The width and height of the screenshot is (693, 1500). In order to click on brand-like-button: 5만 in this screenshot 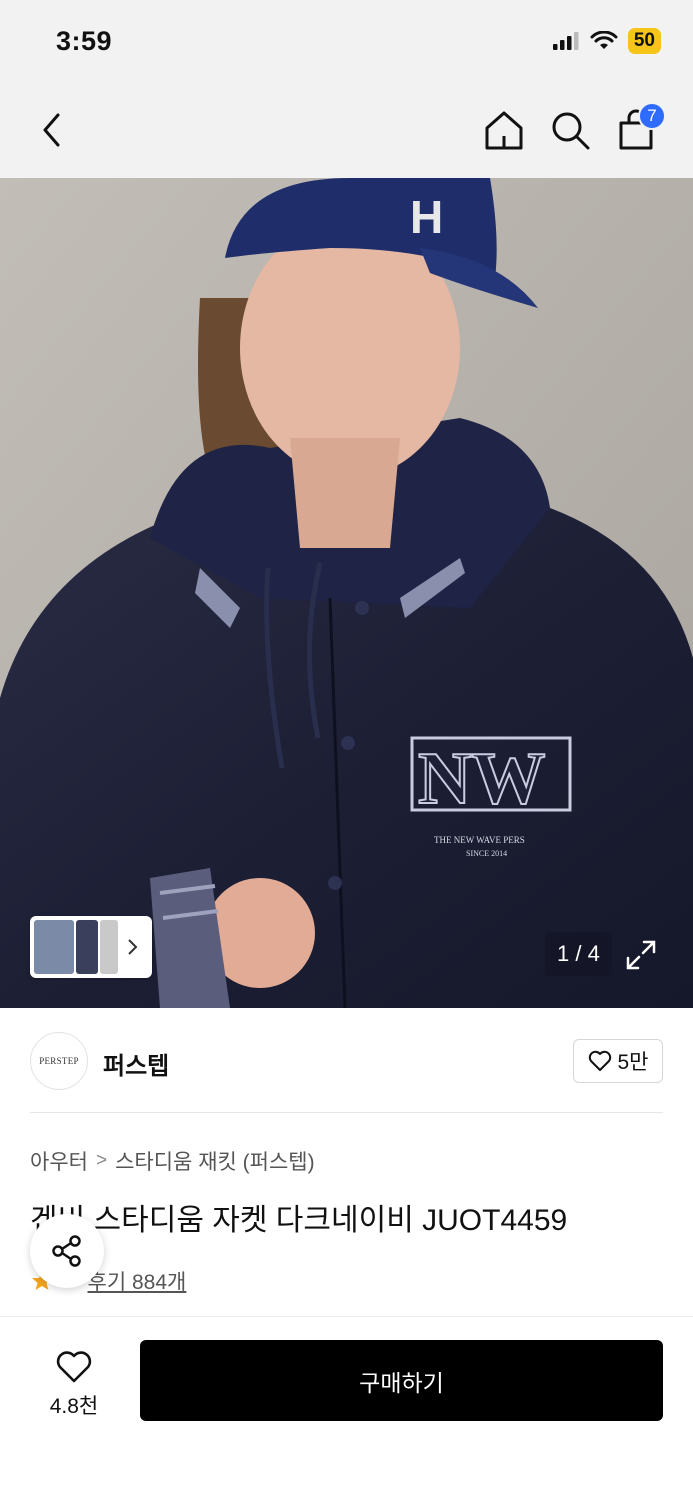, I will do `click(618, 1061)`.